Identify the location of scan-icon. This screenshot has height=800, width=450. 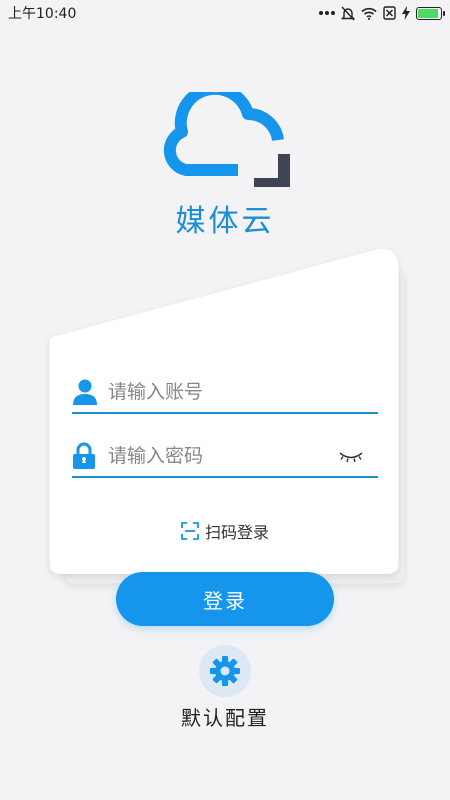
(190, 531).